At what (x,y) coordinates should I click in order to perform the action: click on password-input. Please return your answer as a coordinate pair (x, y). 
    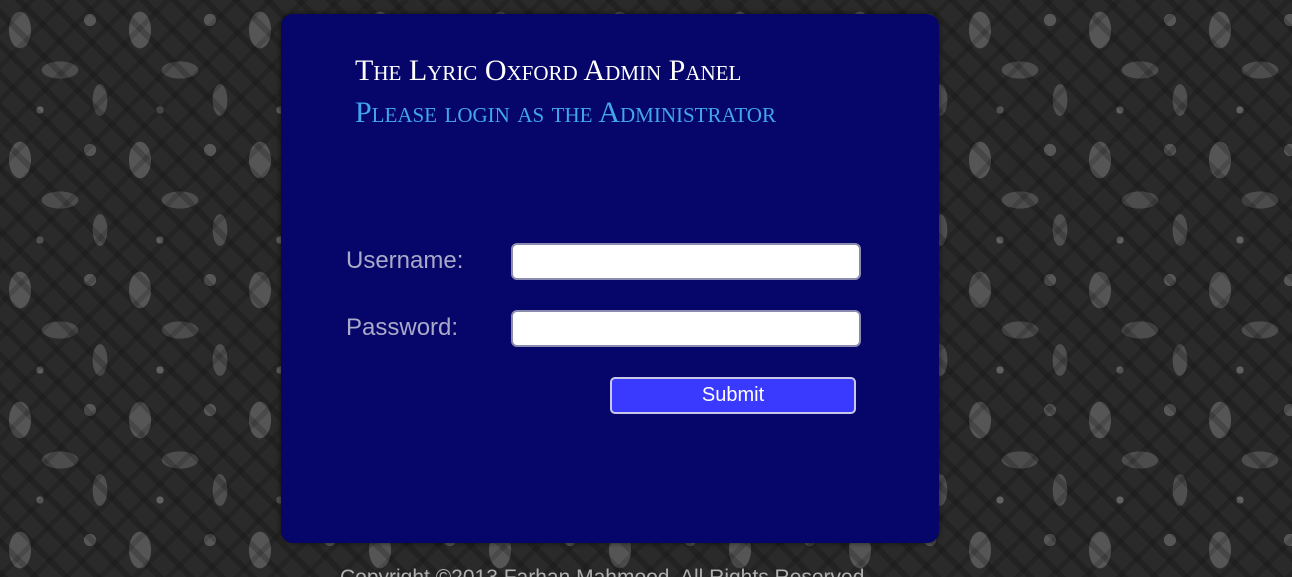
    Looking at the image, I should click on (686, 328).